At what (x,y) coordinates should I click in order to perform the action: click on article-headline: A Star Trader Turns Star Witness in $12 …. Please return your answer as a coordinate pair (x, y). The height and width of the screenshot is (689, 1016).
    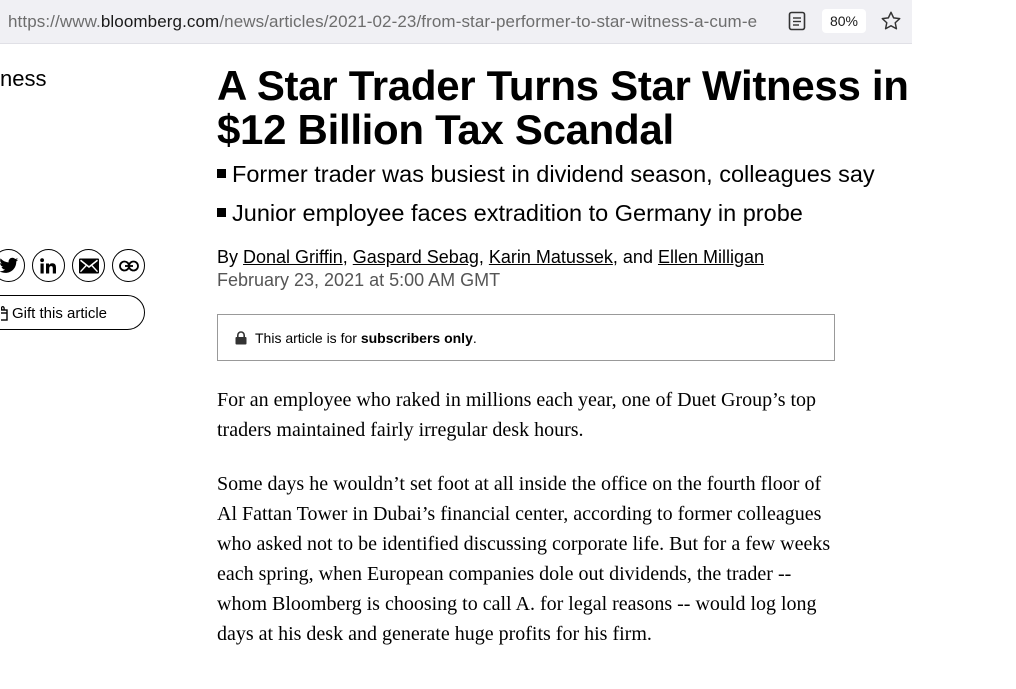
    Looking at the image, I should click on (563, 107).